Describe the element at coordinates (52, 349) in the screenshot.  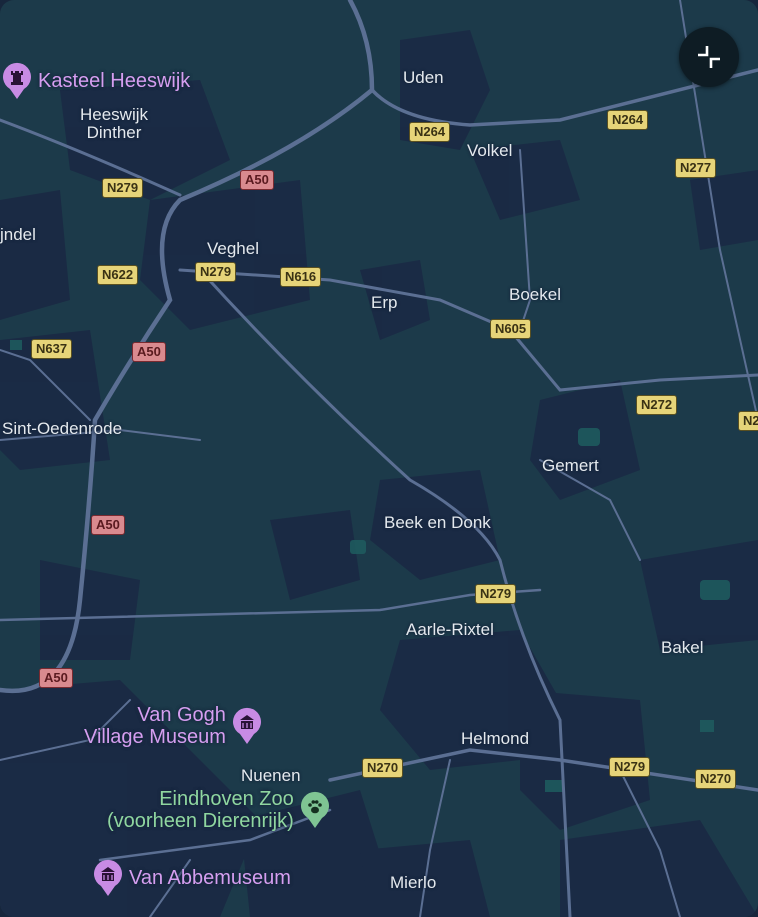
I see `road-shield: N637` at that location.